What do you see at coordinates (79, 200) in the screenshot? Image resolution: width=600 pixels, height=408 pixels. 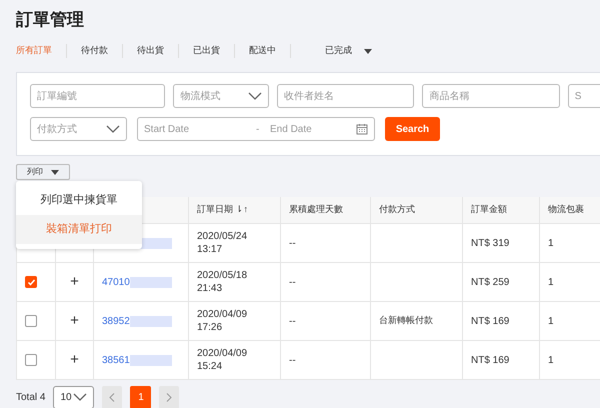 I see `menu-item: 列印選中揀貨單` at bounding box center [79, 200].